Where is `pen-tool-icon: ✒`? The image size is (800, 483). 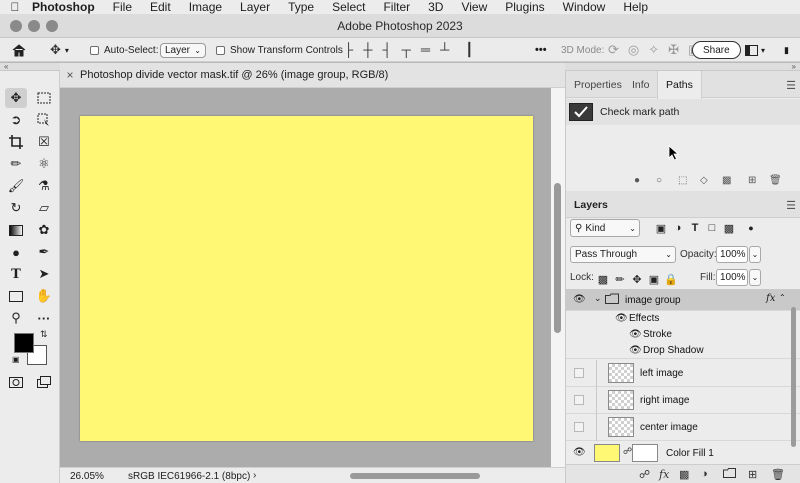
pen-tool-icon: ✒ is located at coordinates (44, 252).